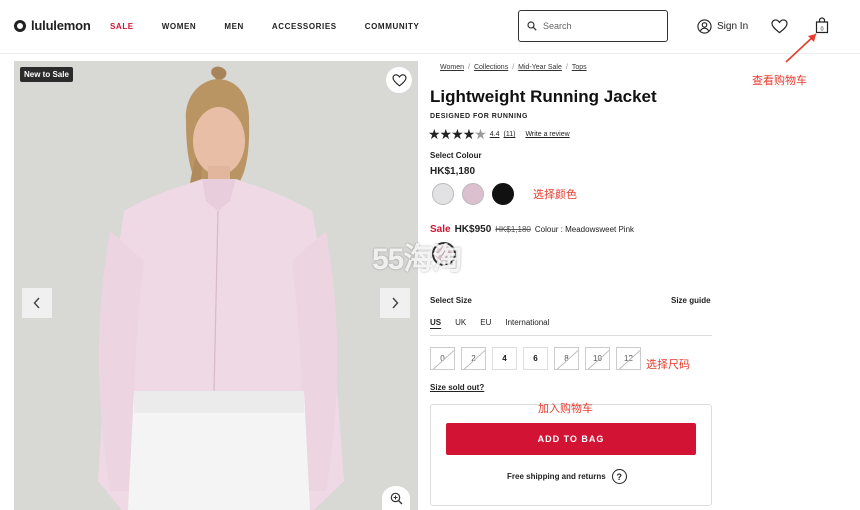 The width and height of the screenshot is (860, 510). What do you see at coordinates (540, 67) in the screenshot?
I see `breadcrumb-mid-year-sale: Mid-Year Sale` at bounding box center [540, 67].